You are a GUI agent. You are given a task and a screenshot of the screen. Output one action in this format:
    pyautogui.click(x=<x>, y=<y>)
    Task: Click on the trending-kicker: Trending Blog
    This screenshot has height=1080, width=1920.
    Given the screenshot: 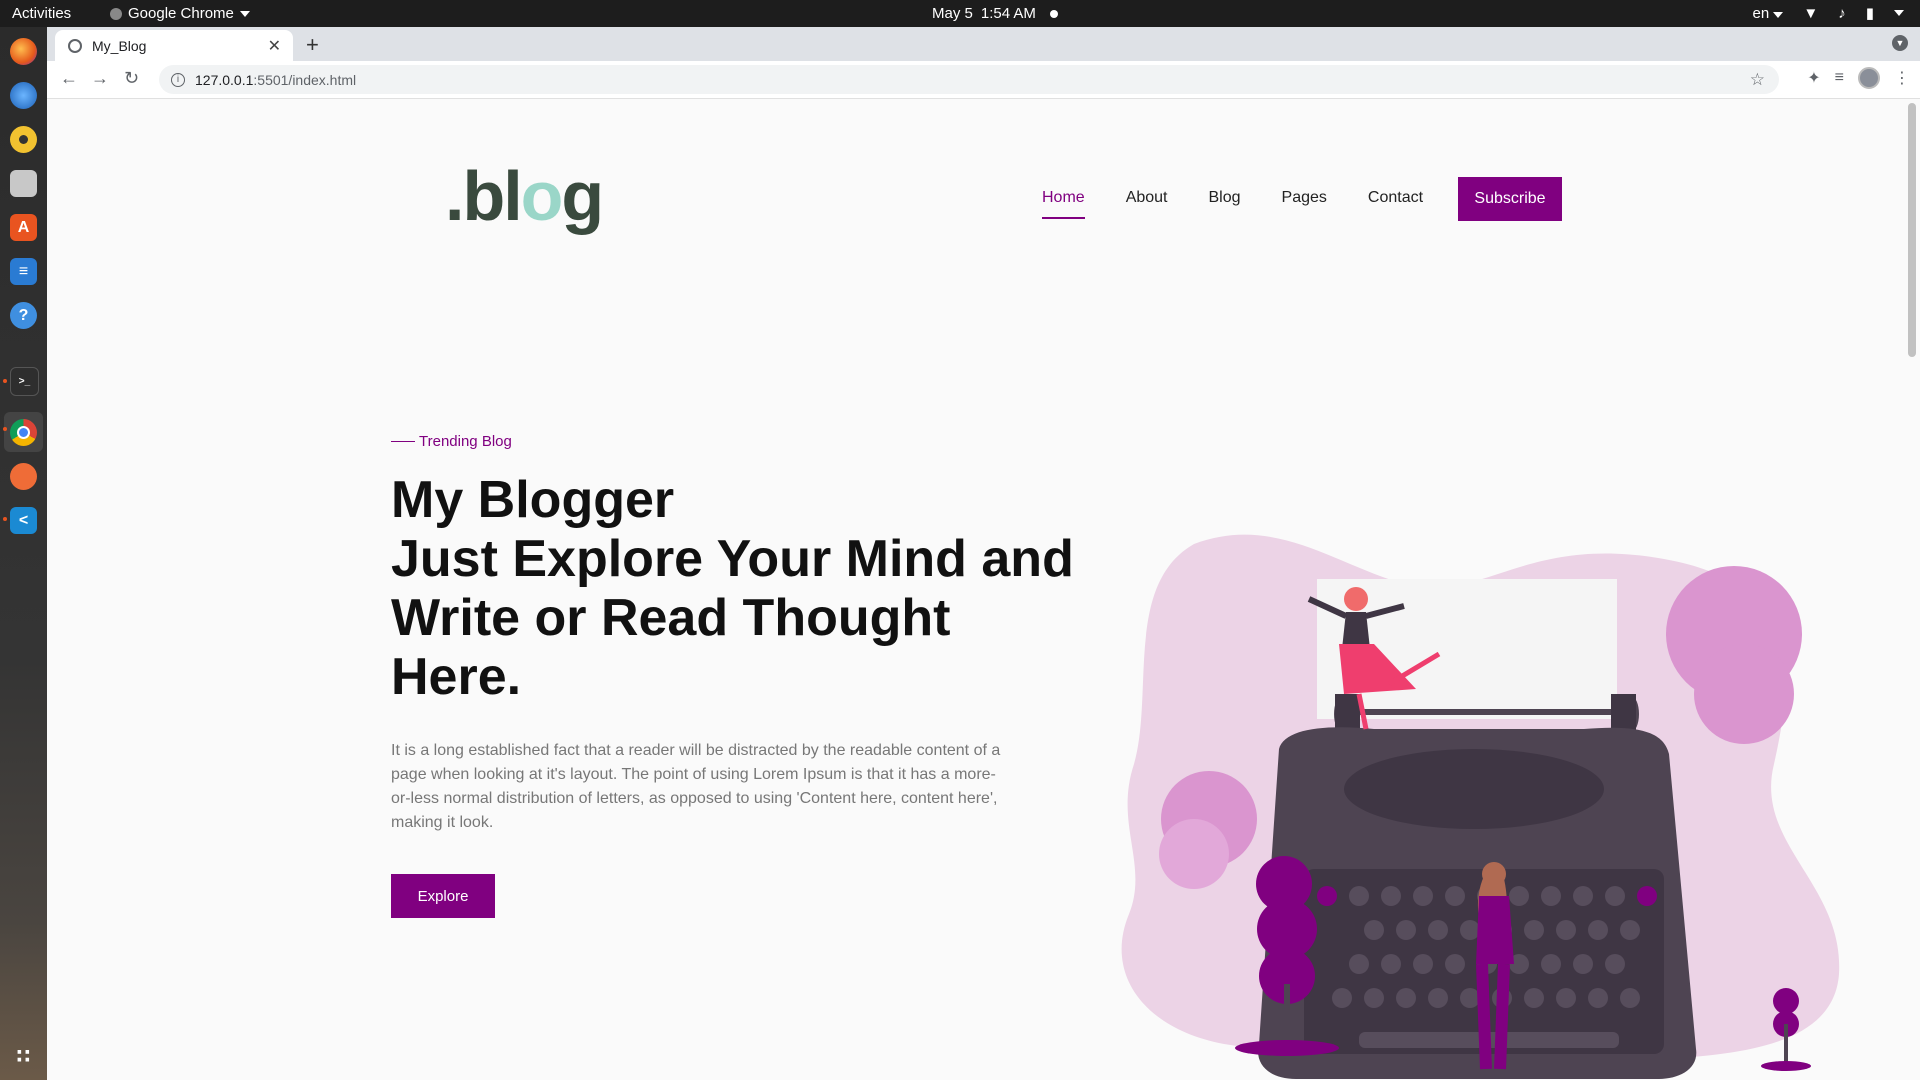 What is the action you would take?
    pyautogui.click(x=451, y=441)
    